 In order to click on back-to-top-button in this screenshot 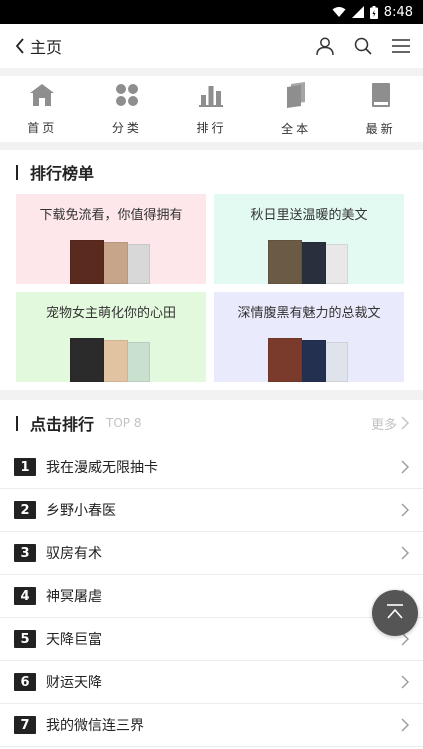, I will do `click(395, 613)`.